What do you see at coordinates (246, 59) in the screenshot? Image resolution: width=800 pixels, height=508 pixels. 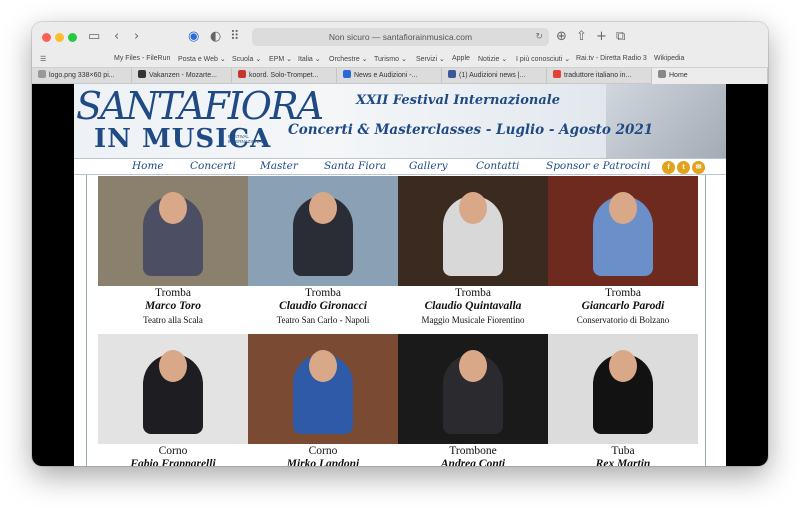 I see `fav-item: Scuola ⌄` at bounding box center [246, 59].